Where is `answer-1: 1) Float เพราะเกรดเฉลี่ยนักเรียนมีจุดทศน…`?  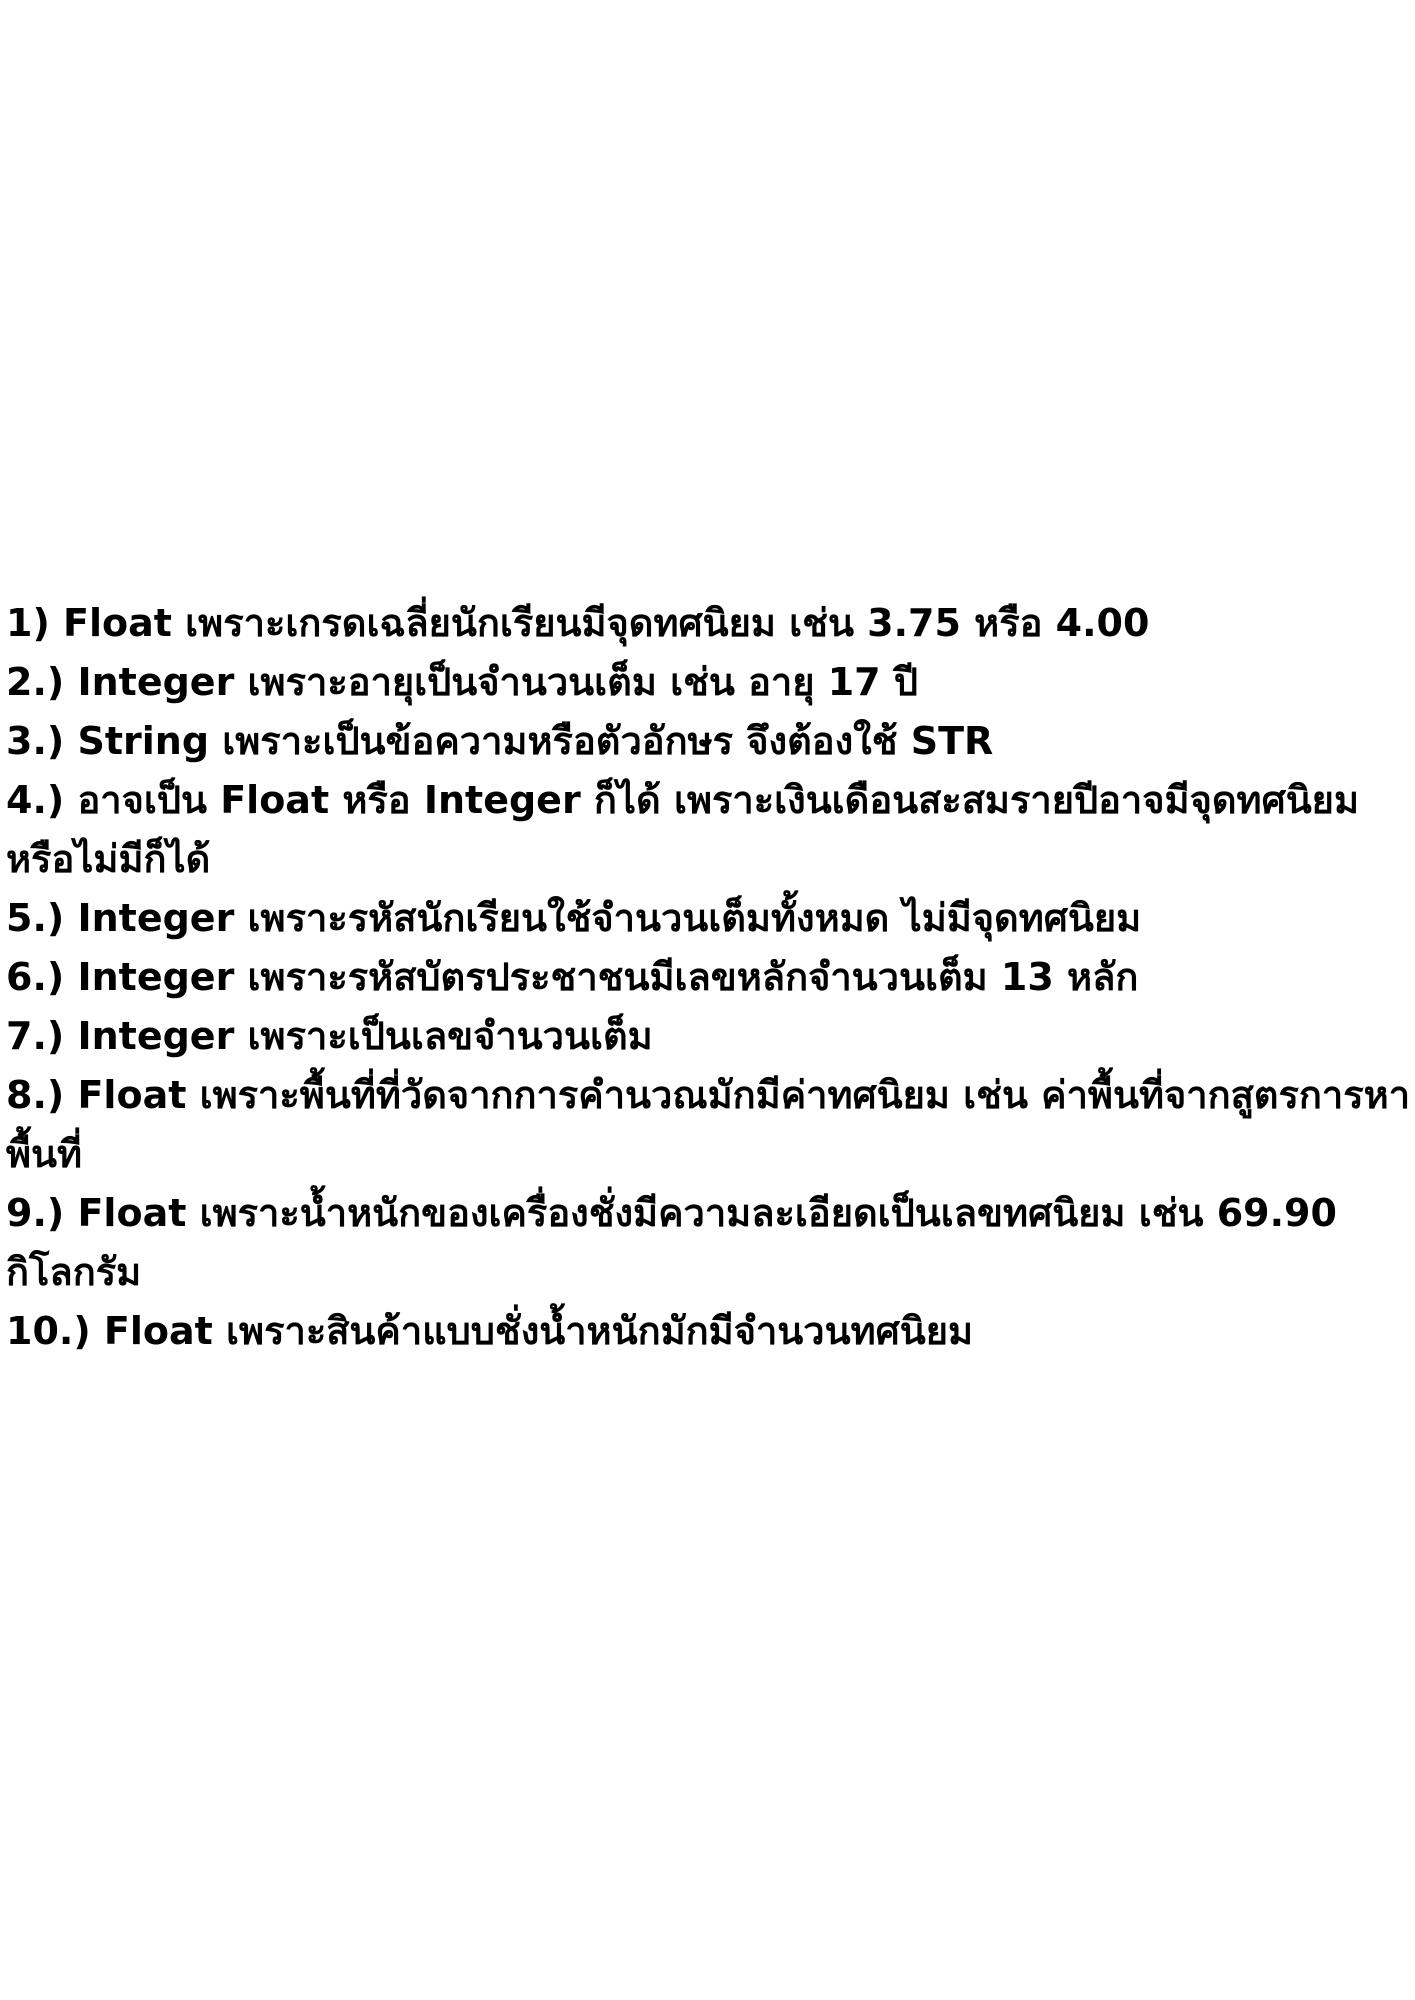
answer-1: 1) Float เพราะเกรดเฉลี่ยนักเรียนมีจุดทศน… is located at coordinates (578, 623).